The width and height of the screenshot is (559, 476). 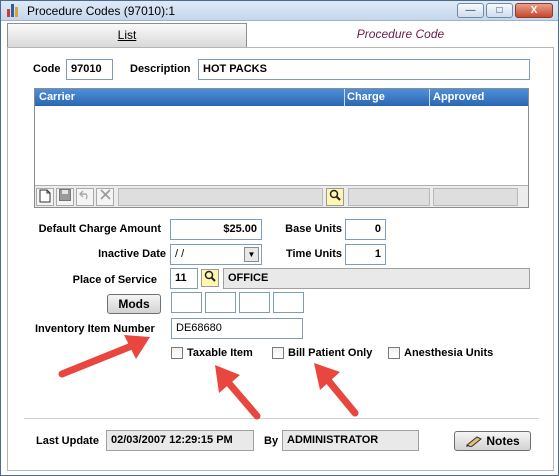 I want to click on grid-toolbar, so click(x=281, y=196).